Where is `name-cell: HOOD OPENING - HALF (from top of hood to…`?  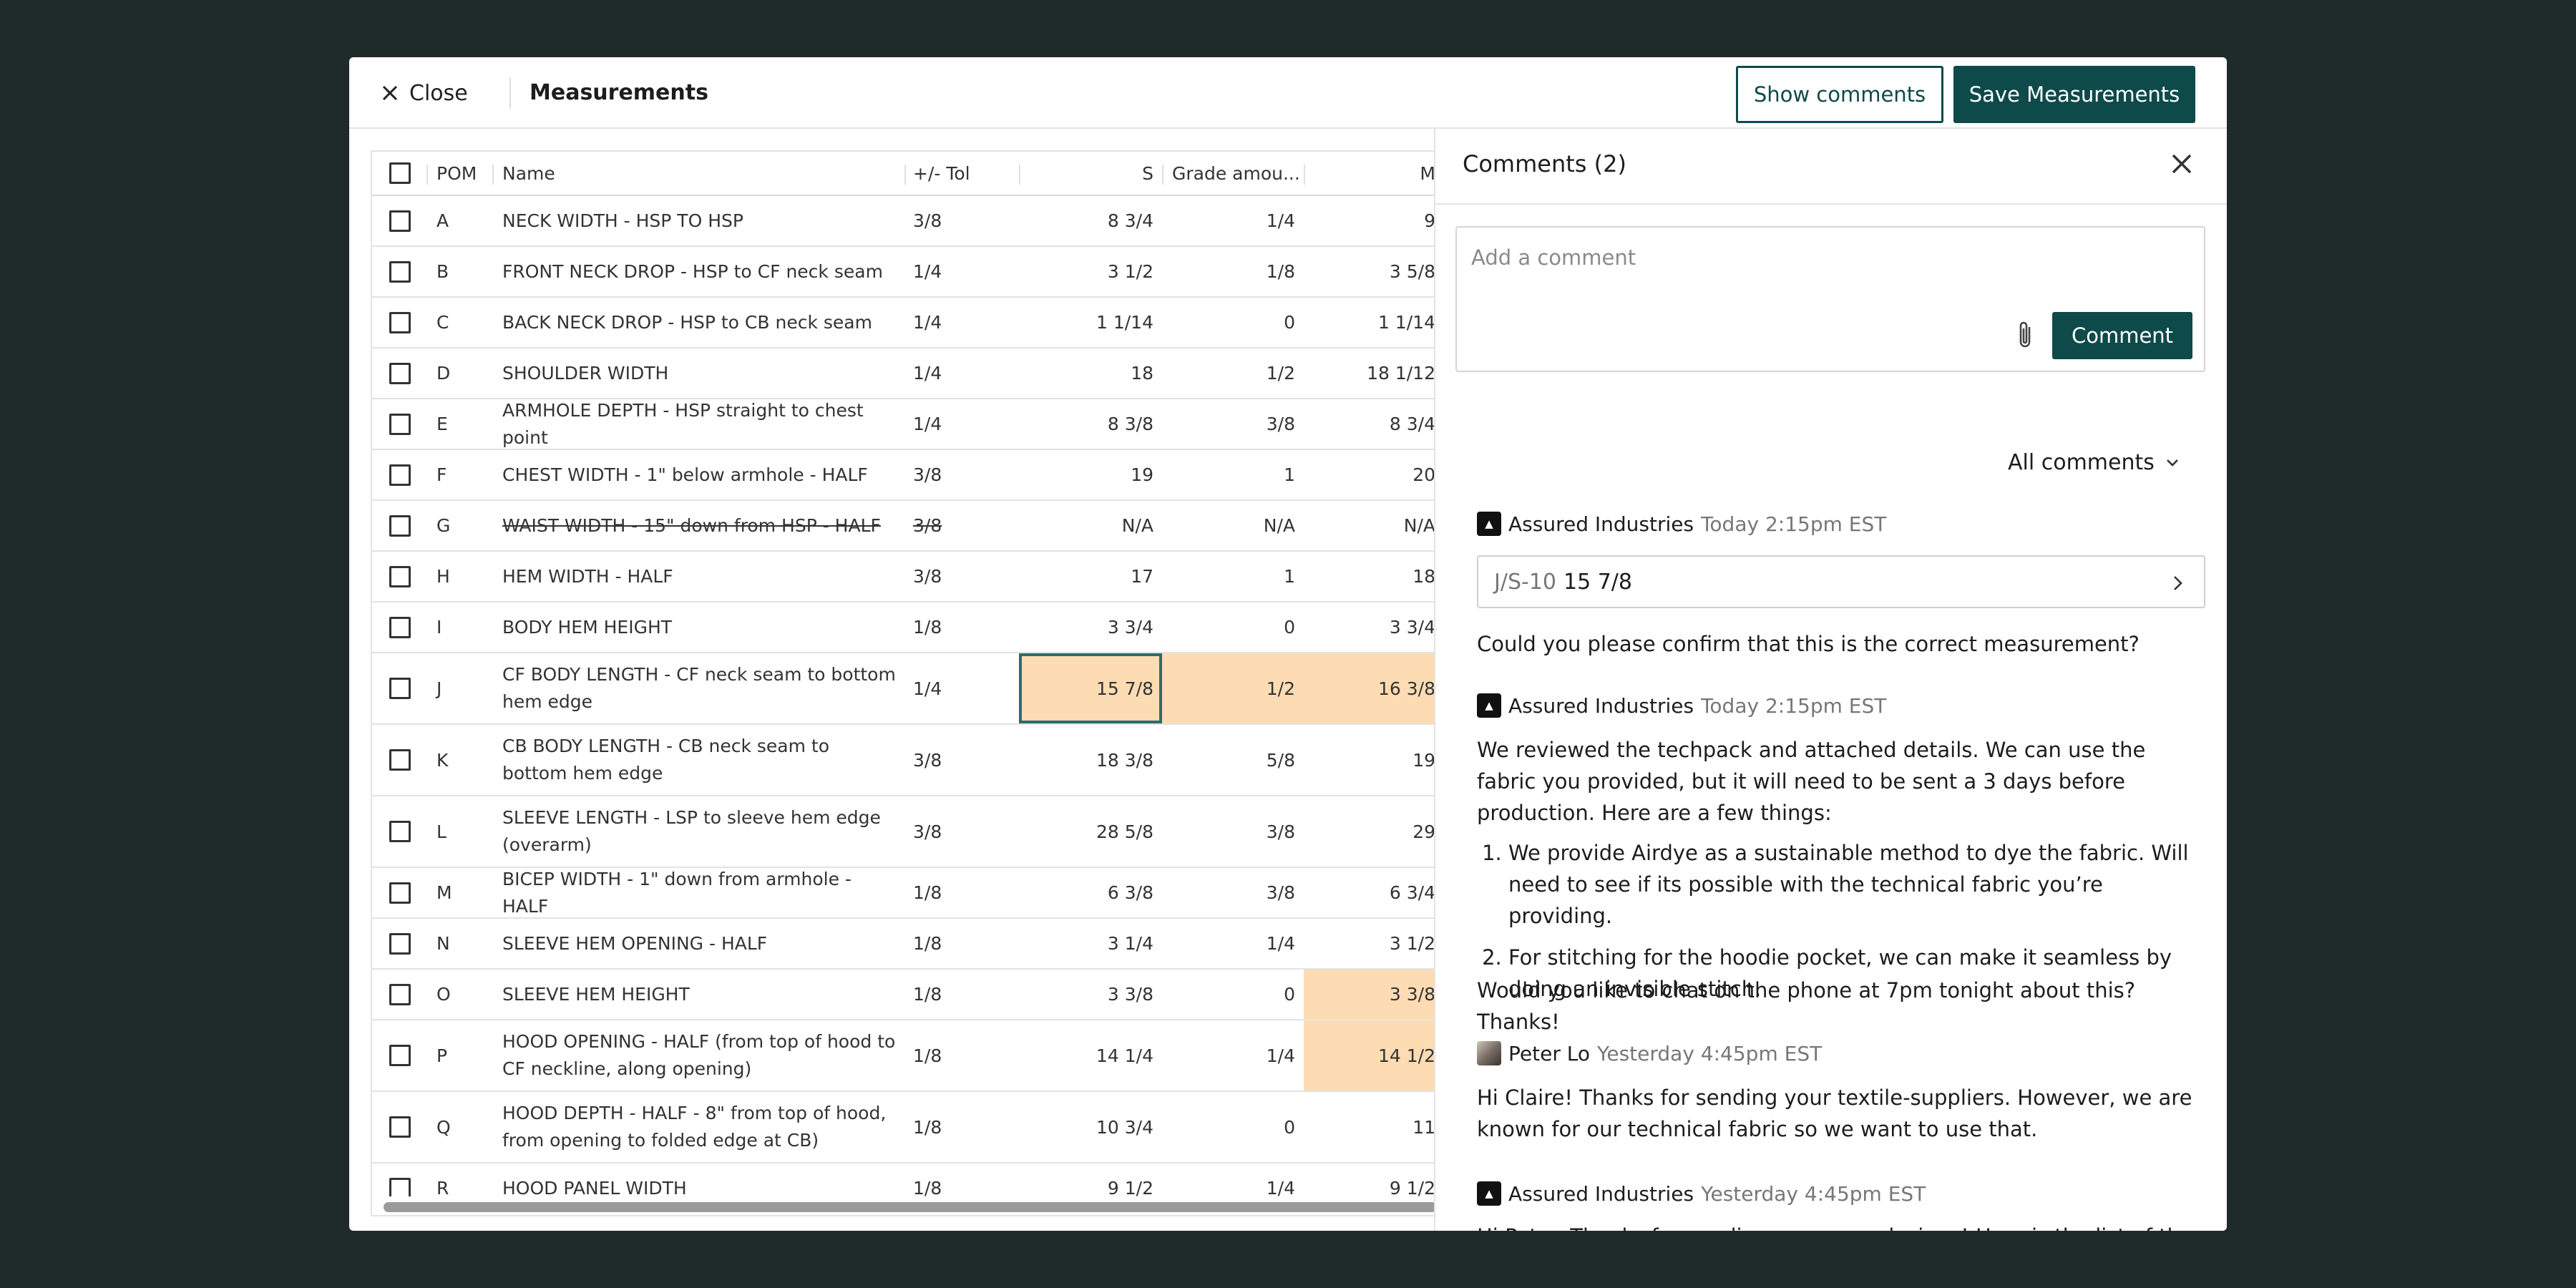
name-cell: HOOD OPENING - HALF (from top of hood to… is located at coordinates (699, 1055).